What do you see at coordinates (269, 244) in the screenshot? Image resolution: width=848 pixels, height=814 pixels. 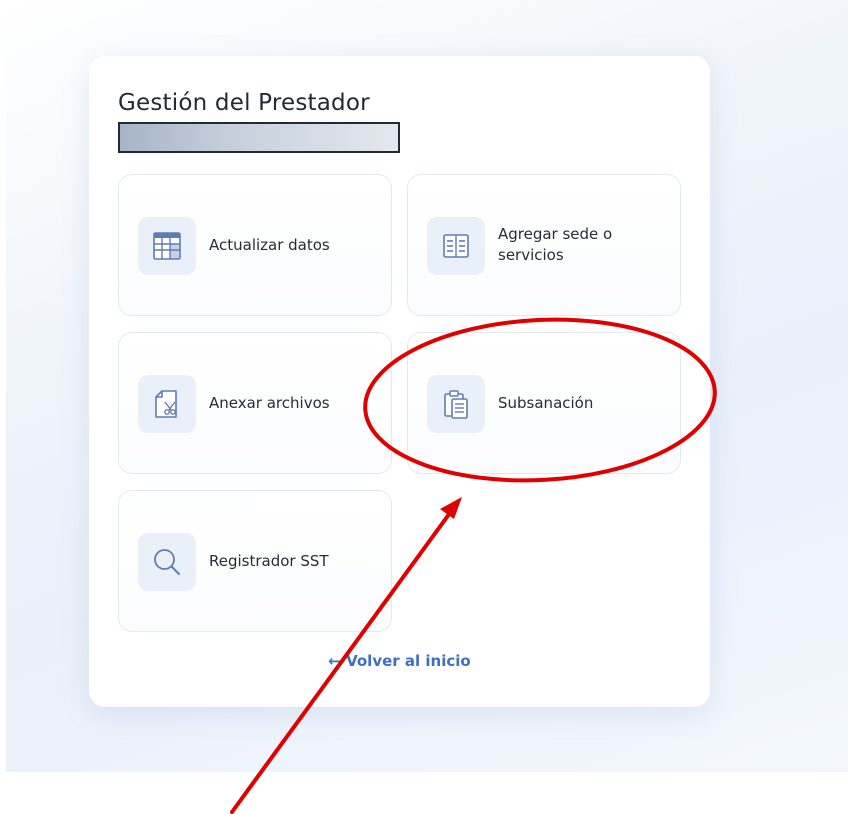 I see `update-data-label: Actualizar datos` at bounding box center [269, 244].